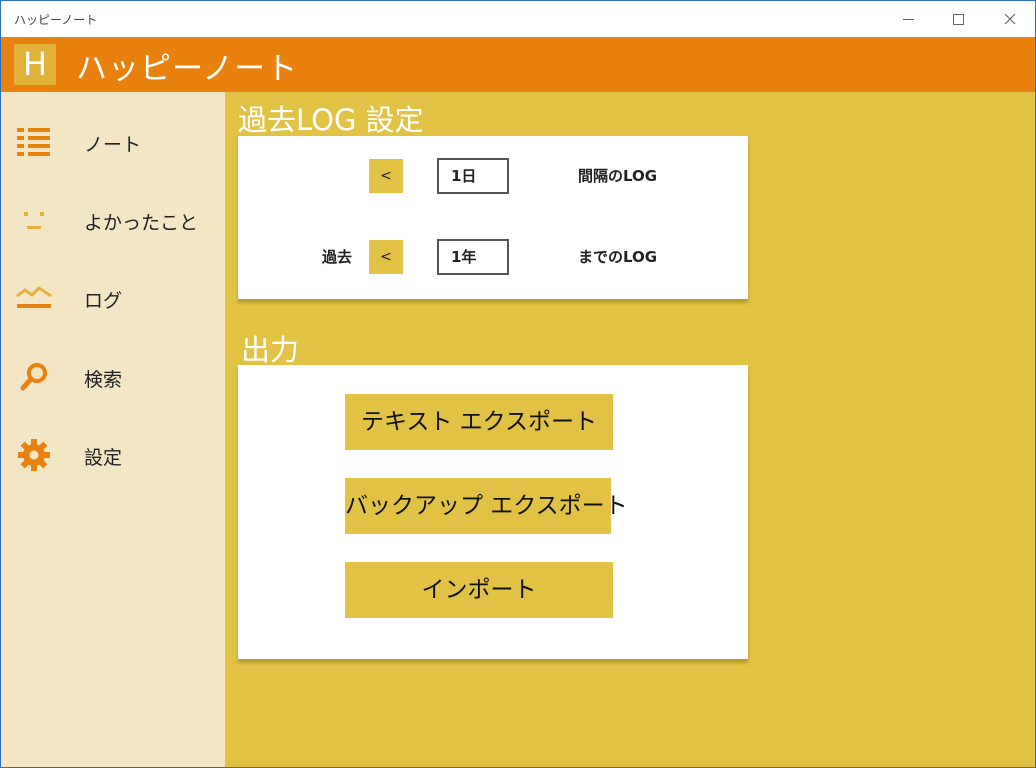 This screenshot has height=768, width=1036. I want to click on app-logo: H, so click(35, 64).